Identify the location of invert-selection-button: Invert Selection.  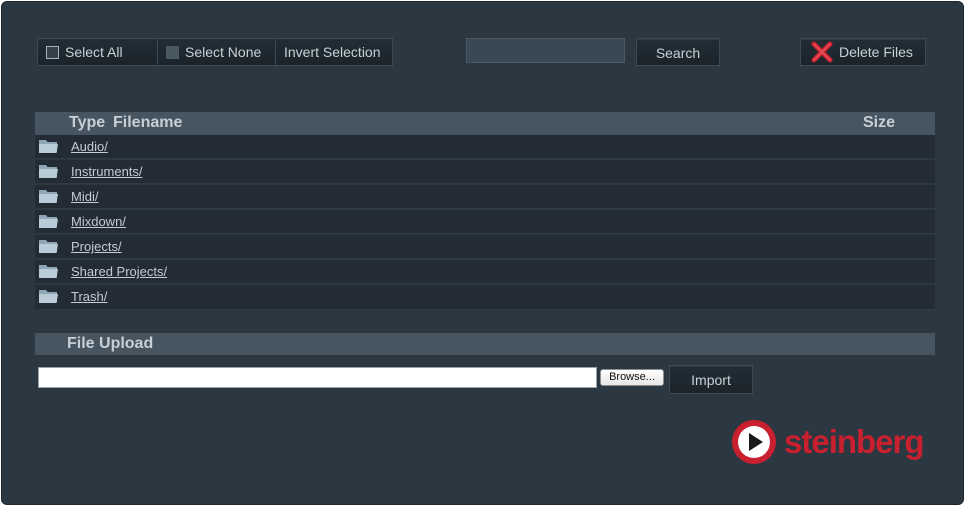
(334, 52).